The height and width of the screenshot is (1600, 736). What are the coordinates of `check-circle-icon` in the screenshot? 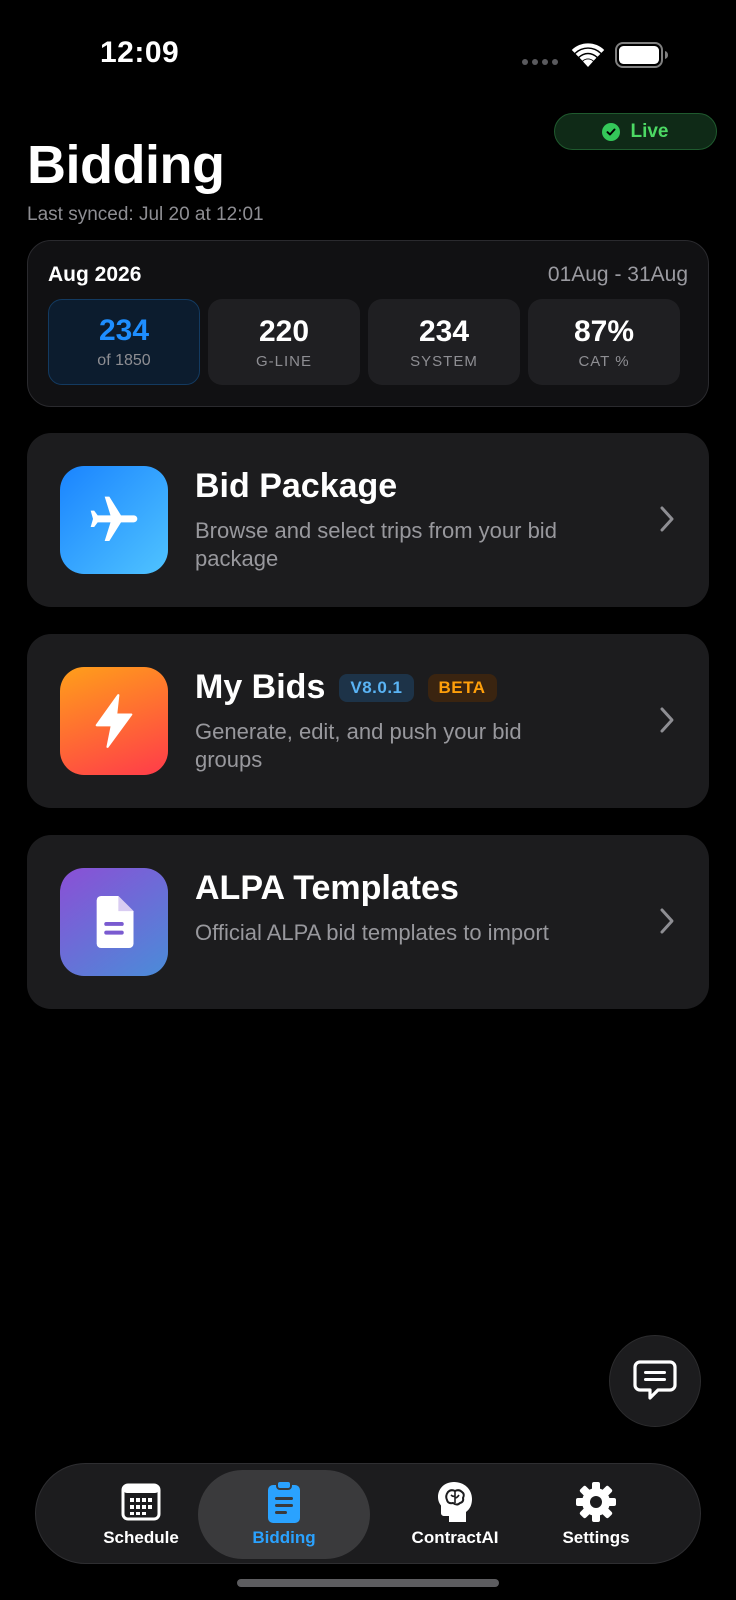 It's located at (611, 131).